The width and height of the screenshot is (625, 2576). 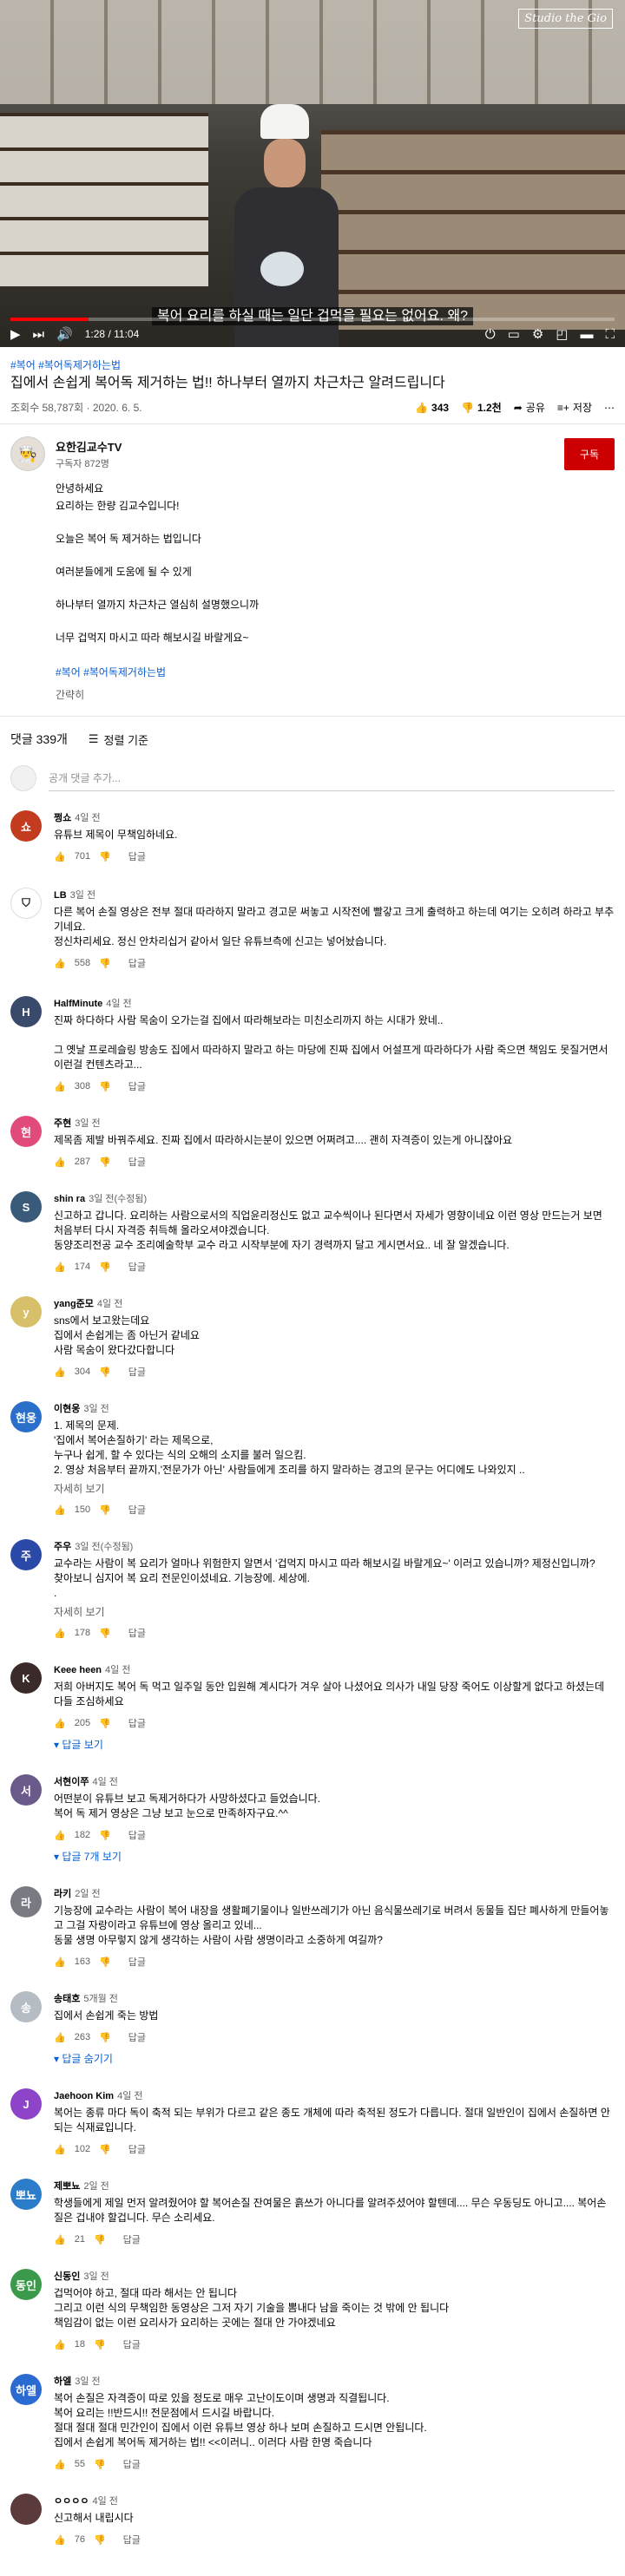 What do you see at coordinates (64, 334) in the screenshot?
I see `volume-icon: 🔊` at bounding box center [64, 334].